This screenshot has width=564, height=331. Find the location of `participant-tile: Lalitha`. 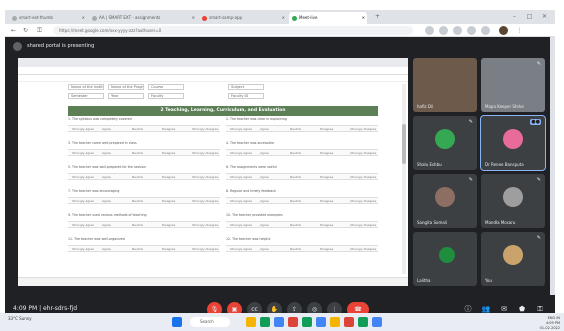

participant-tile: Lalitha is located at coordinates (445, 259).